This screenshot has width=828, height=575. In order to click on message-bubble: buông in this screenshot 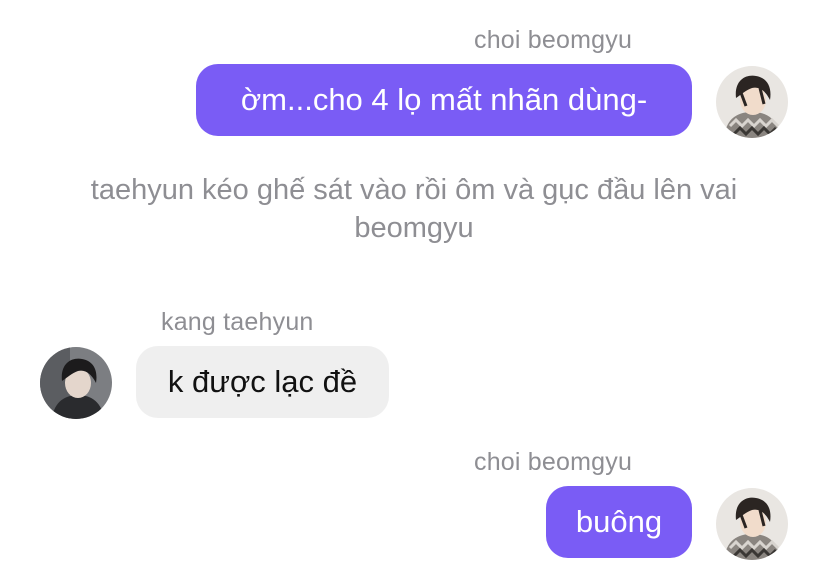, I will do `click(619, 522)`.